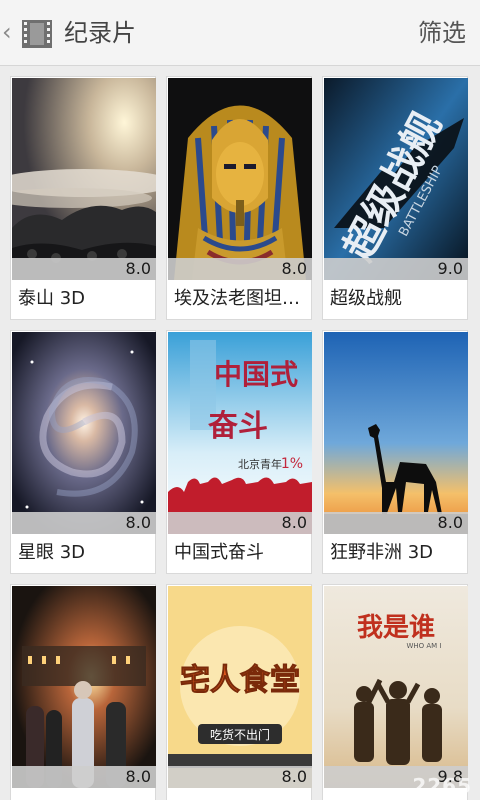 The image size is (480, 800). I want to click on documentary-card: 中国式 奋斗 北京青年 1% 8.0 中国式奋斗, so click(239, 452).